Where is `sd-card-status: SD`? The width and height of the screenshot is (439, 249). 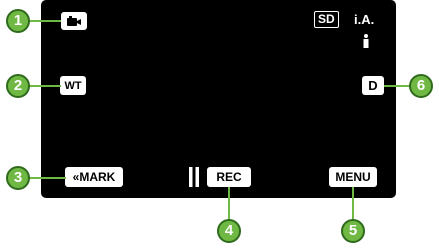
sd-card-status: SD is located at coordinates (326, 19).